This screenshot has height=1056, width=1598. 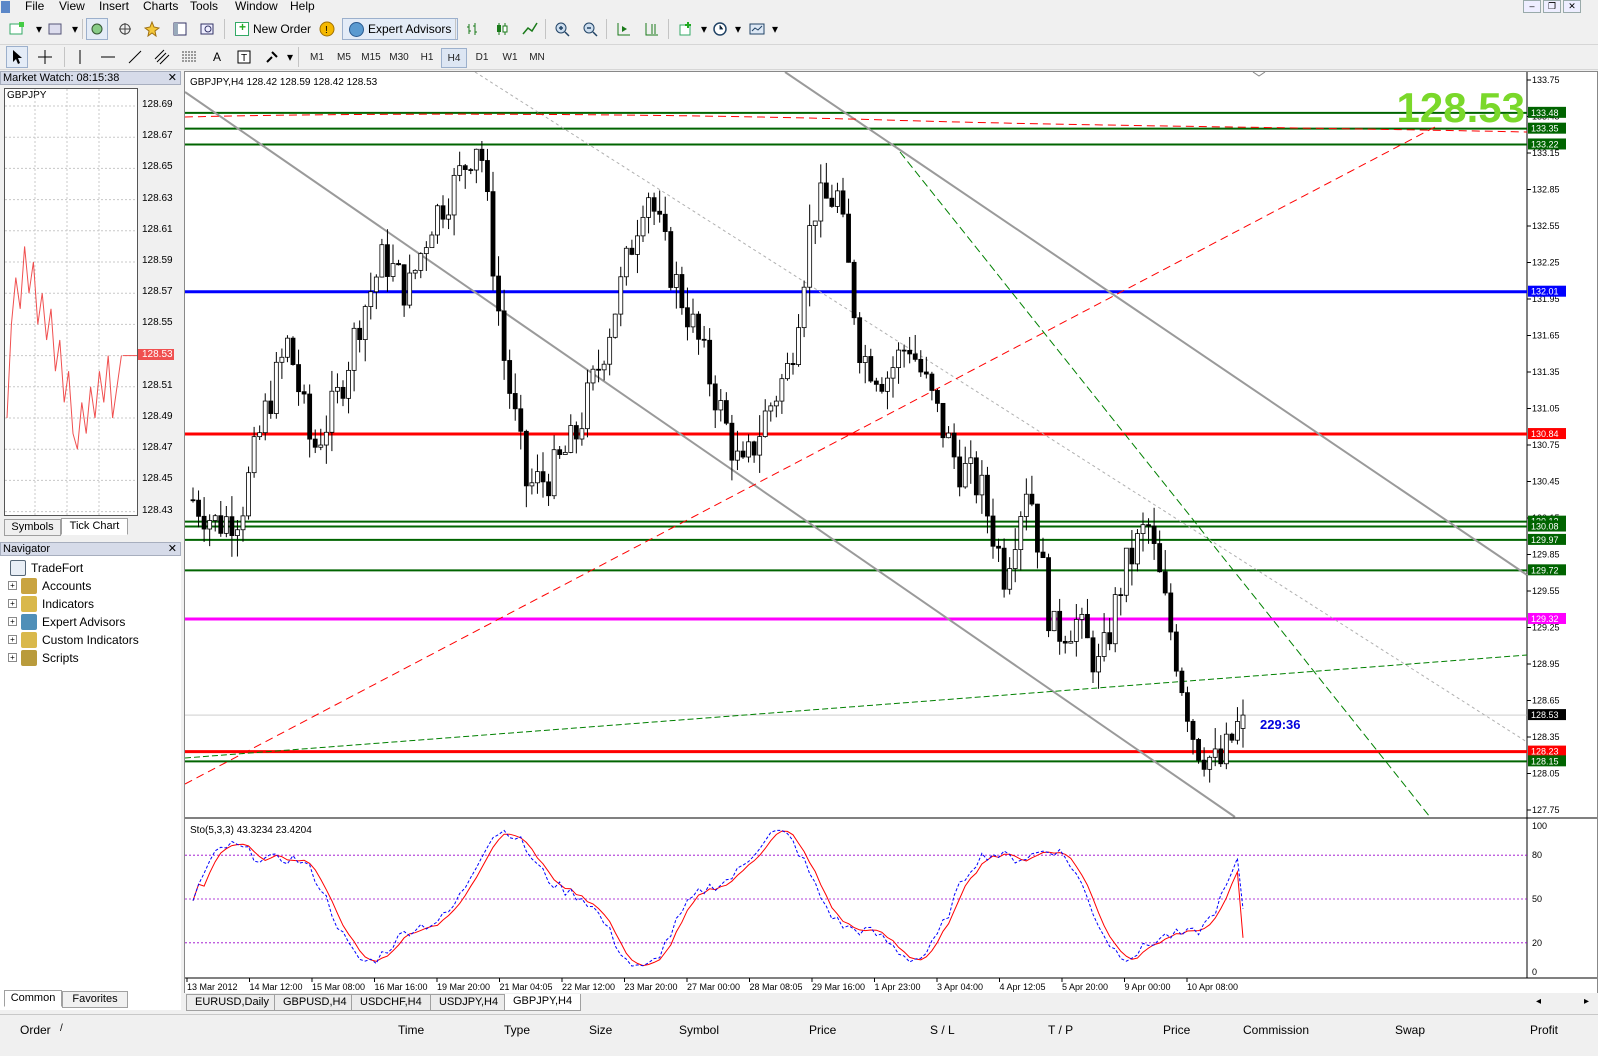 What do you see at coordinates (327, 29) in the screenshot?
I see `autotrading-warning-icon: !` at bounding box center [327, 29].